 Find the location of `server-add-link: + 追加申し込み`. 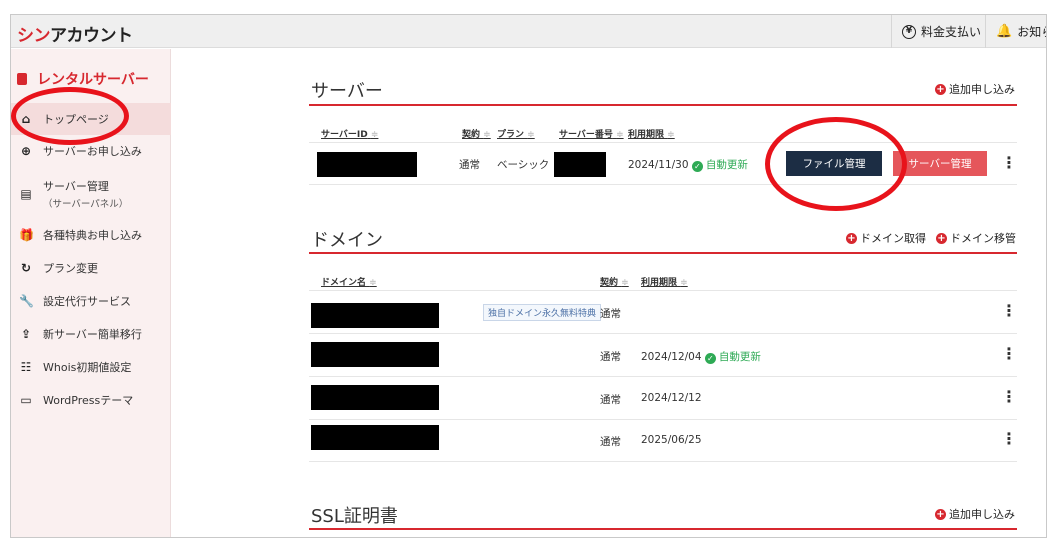

server-add-link: + 追加申し込み is located at coordinates (975, 89).